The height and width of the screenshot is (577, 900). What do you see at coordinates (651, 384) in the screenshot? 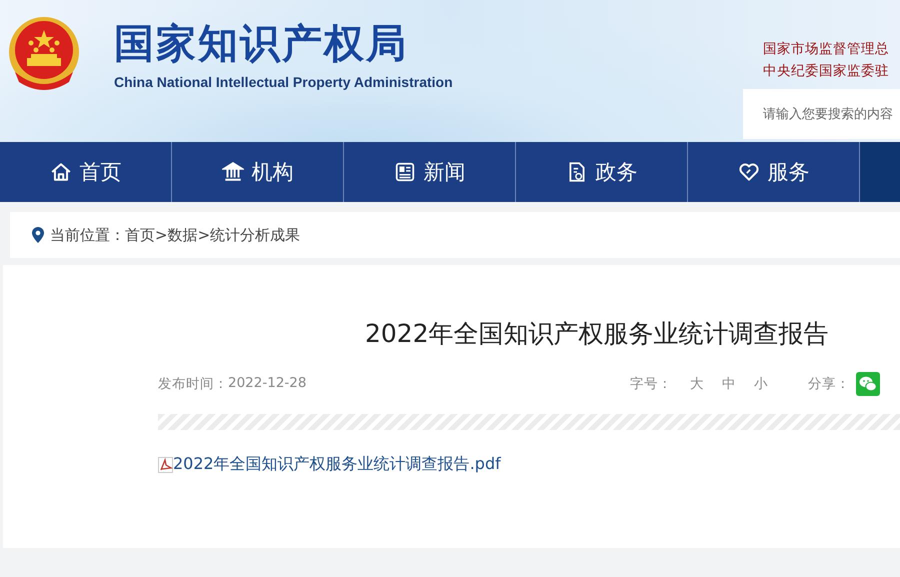
I see `font-size-label: 字号：` at bounding box center [651, 384].